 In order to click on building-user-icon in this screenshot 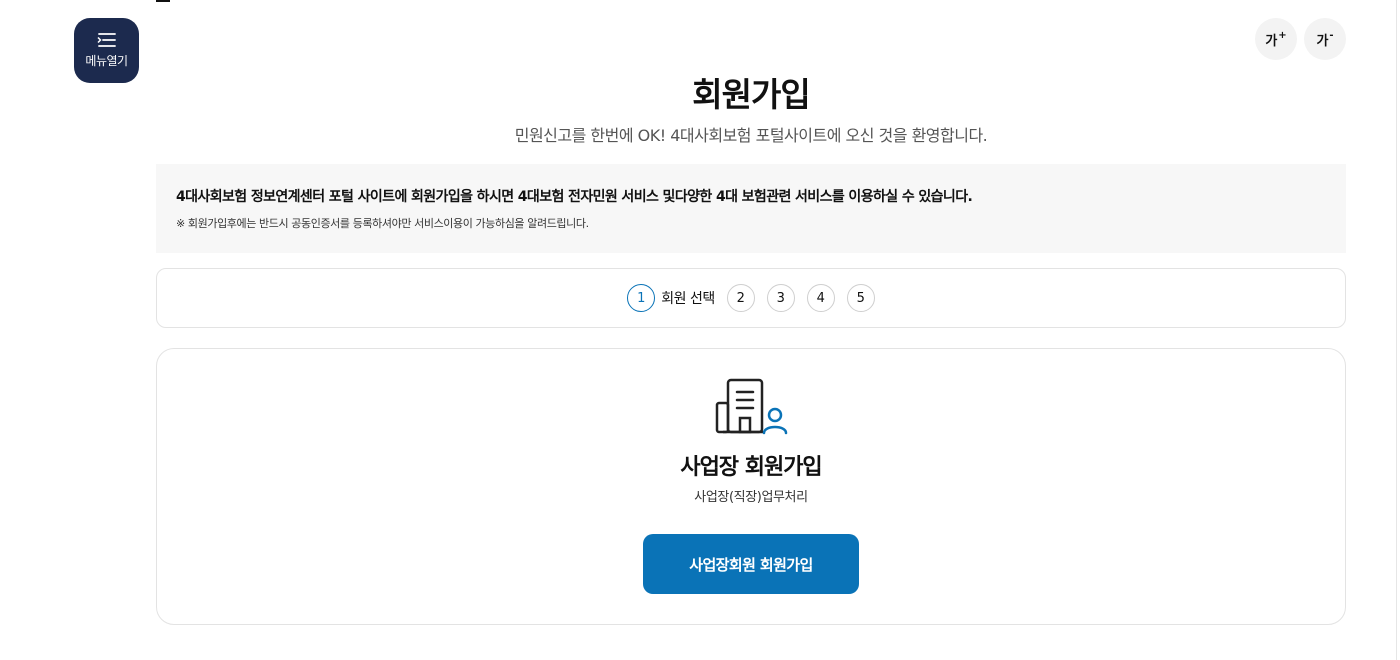, I will do `click(751, 406)`.